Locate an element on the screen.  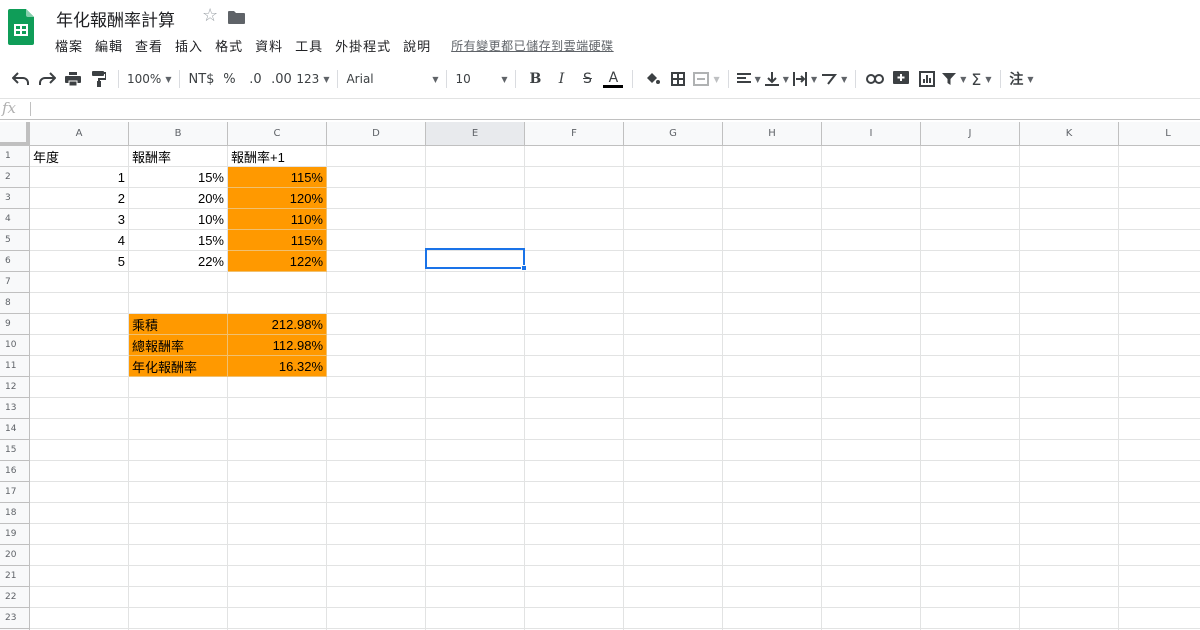
row-header-12: 12 is located at coordinates (15, 387).